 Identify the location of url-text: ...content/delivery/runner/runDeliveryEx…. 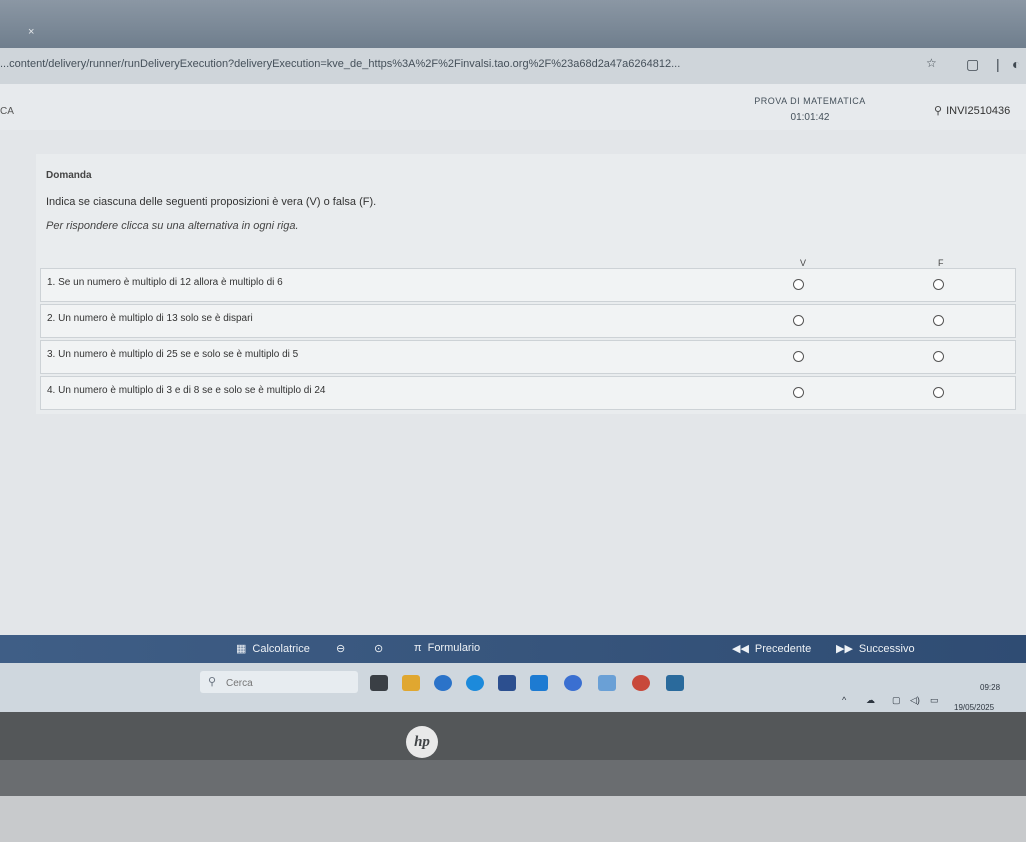
(465, 66).